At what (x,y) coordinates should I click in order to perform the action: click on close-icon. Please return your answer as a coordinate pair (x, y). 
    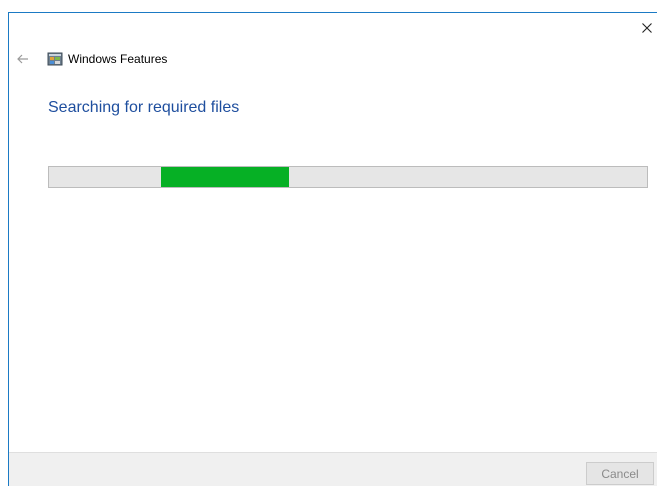
    Looking at the image, I should click on (647, 28).